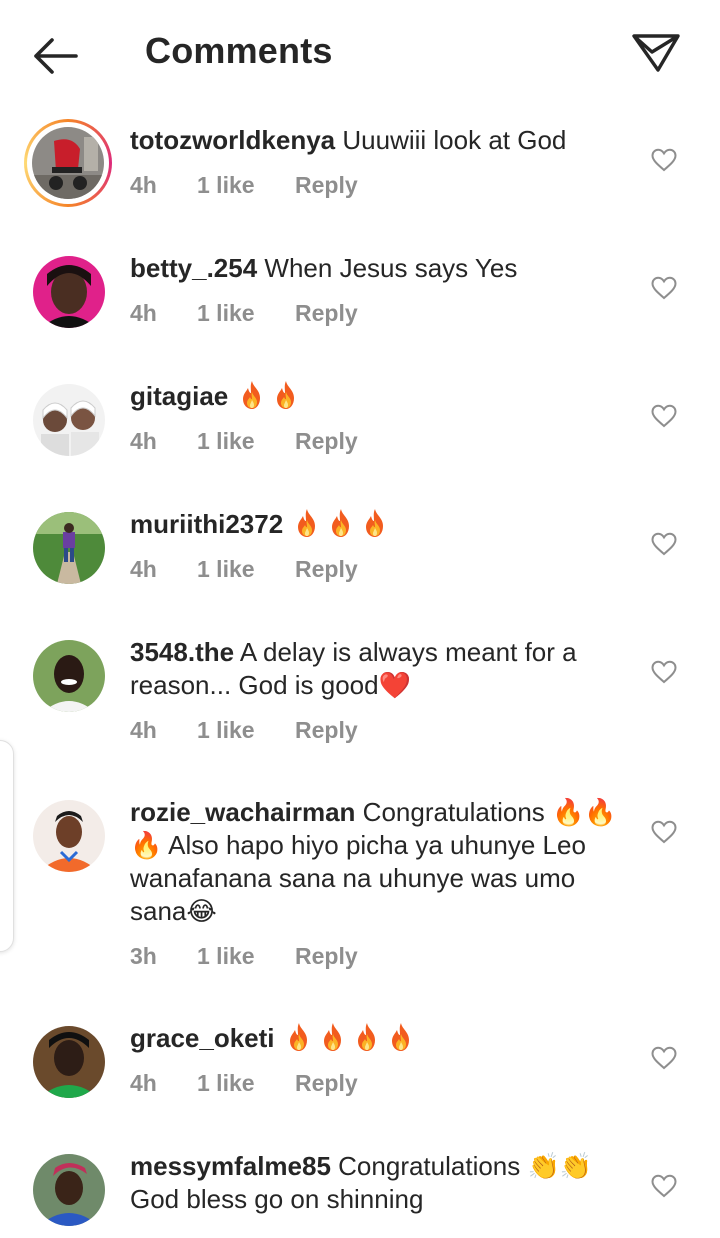 This screenshot has height=1238, width=720. What do you see at coordinates (202, 1038) in the screenshot?
I see `username: grace_oketi` at bounding box center [202, 1038].